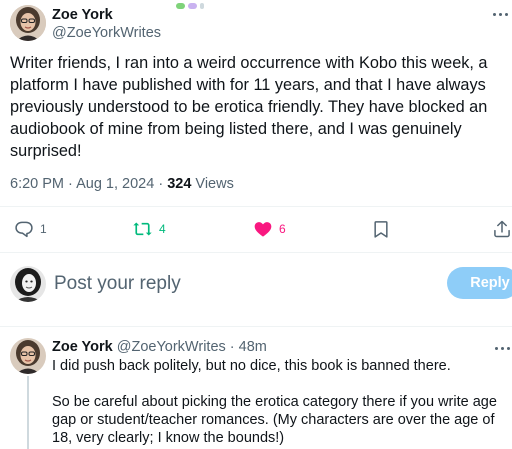 Image resolution: width=512 pixels, height=449 pixels. I want to click on more-options-icon, so click(501, 14).